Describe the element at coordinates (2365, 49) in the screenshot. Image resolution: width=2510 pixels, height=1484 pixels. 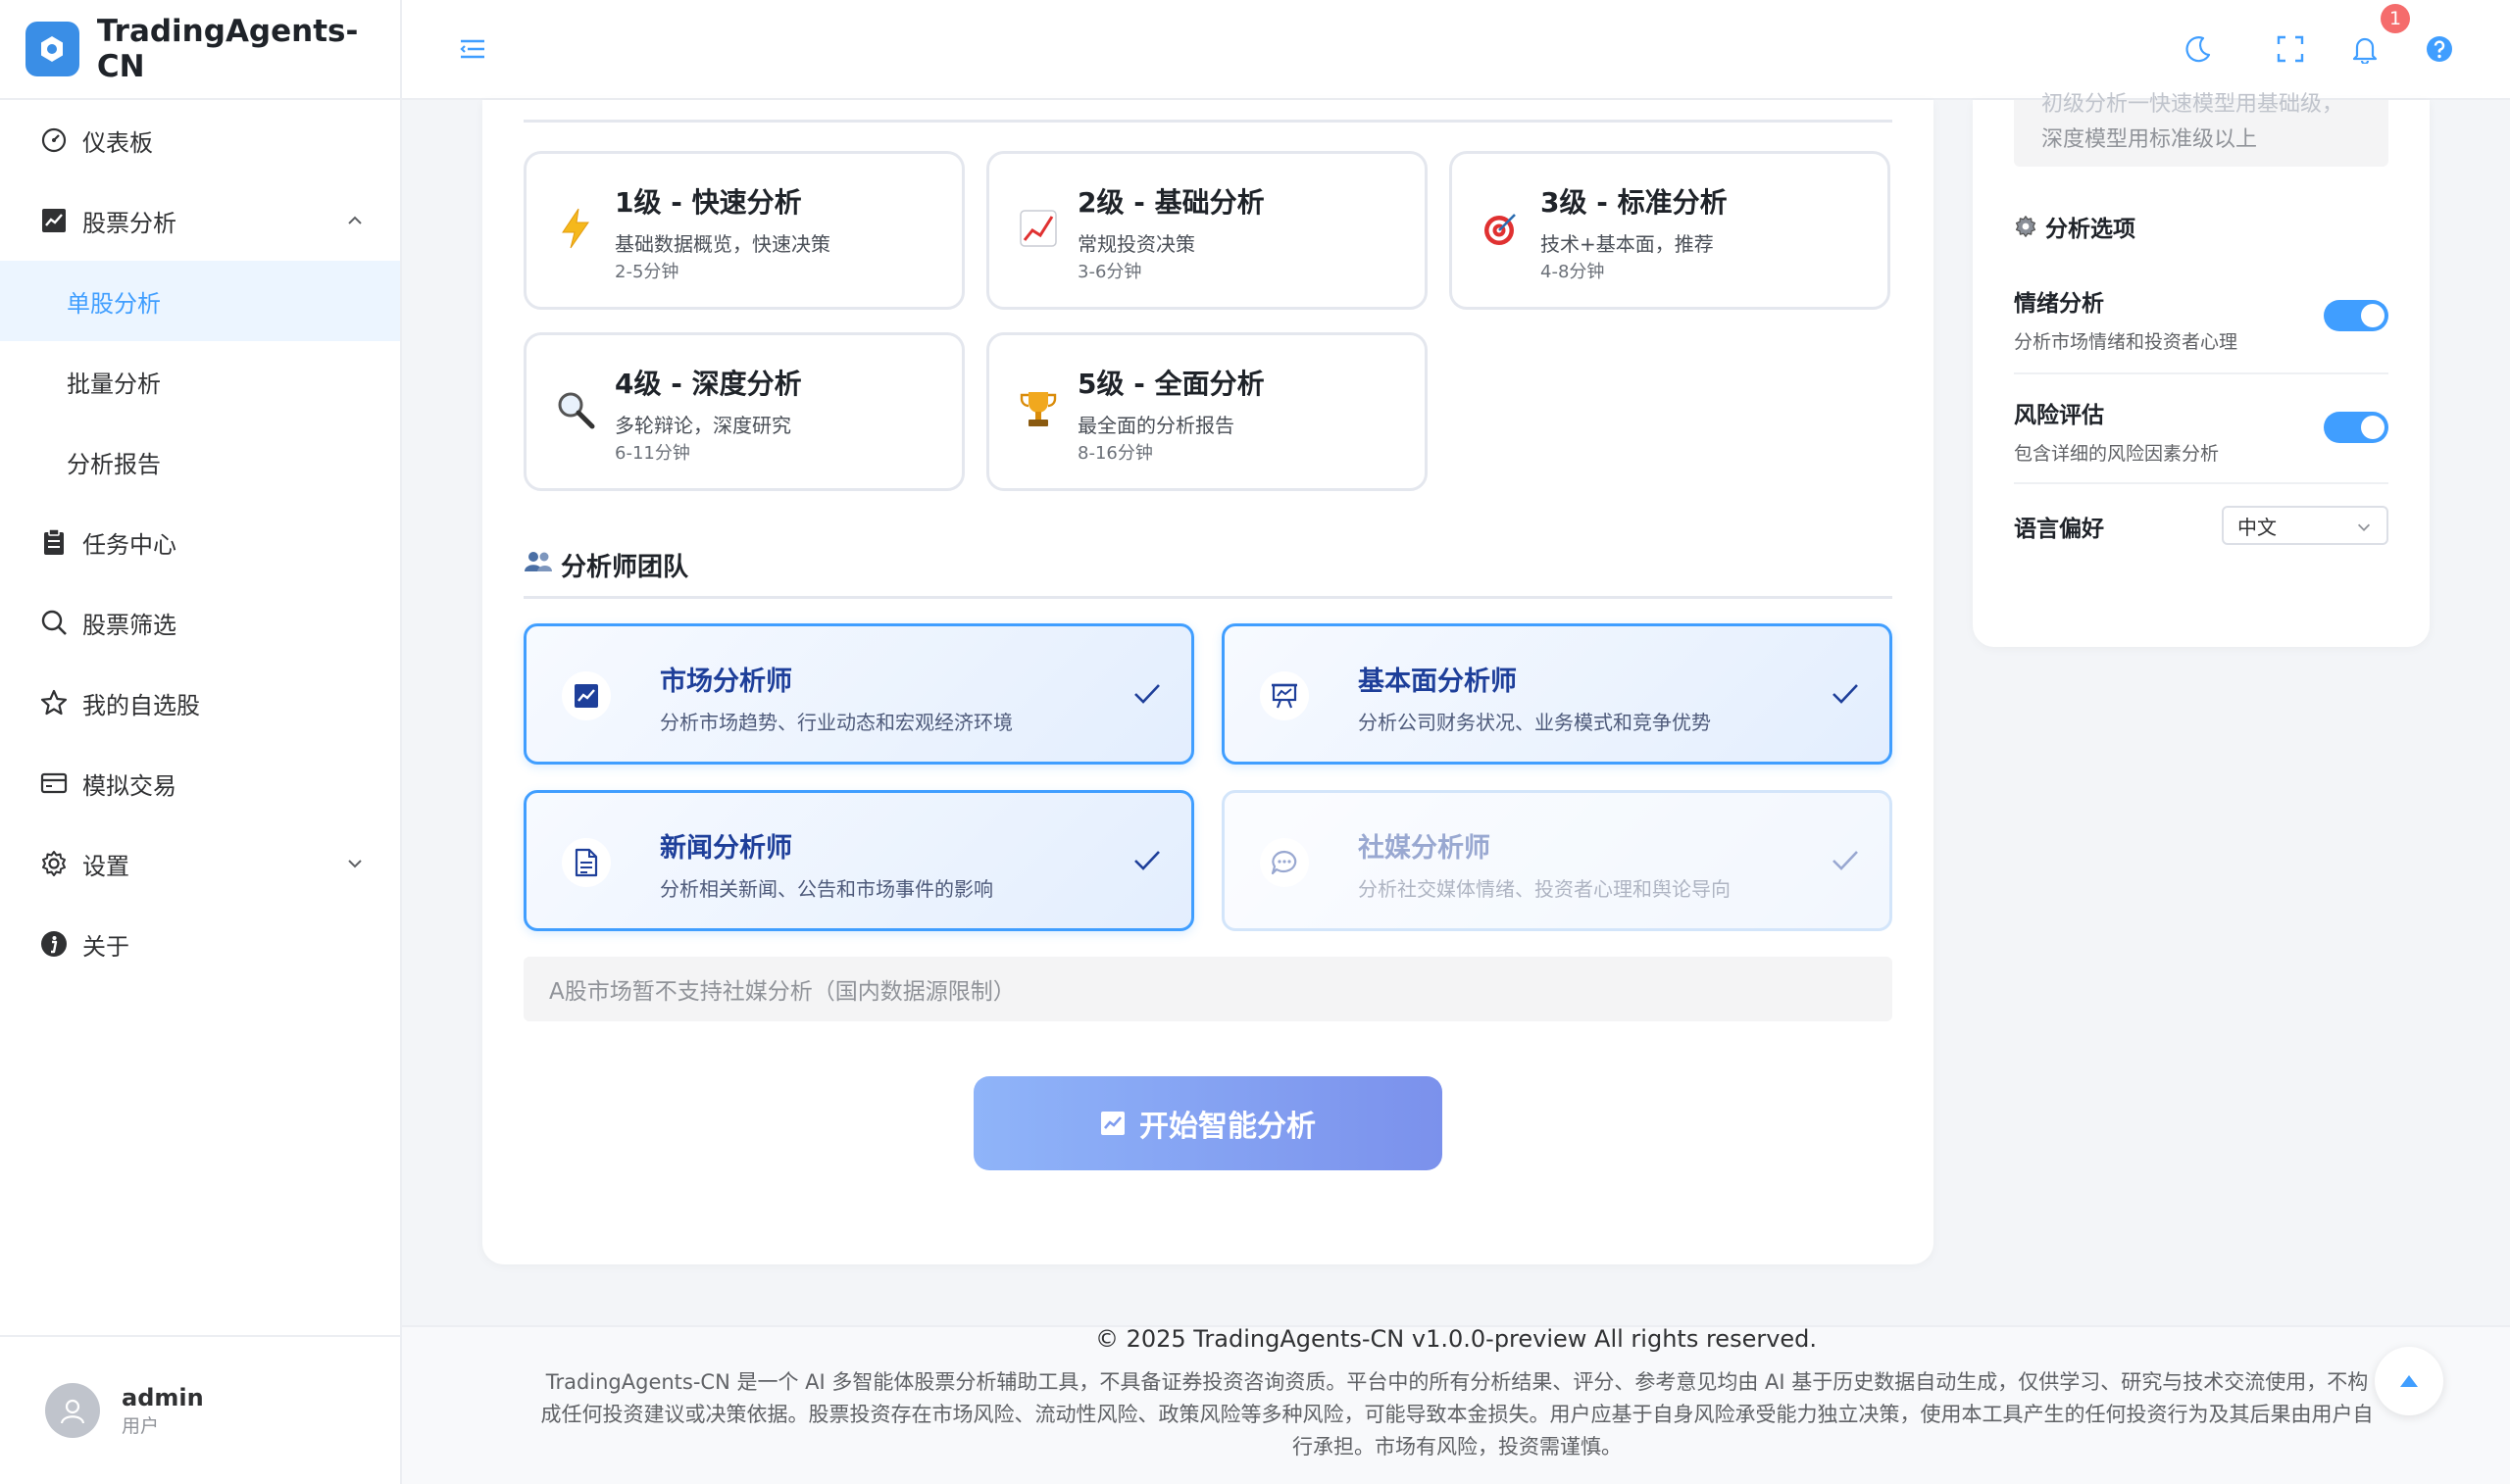
I see `bell-icon` at that location.